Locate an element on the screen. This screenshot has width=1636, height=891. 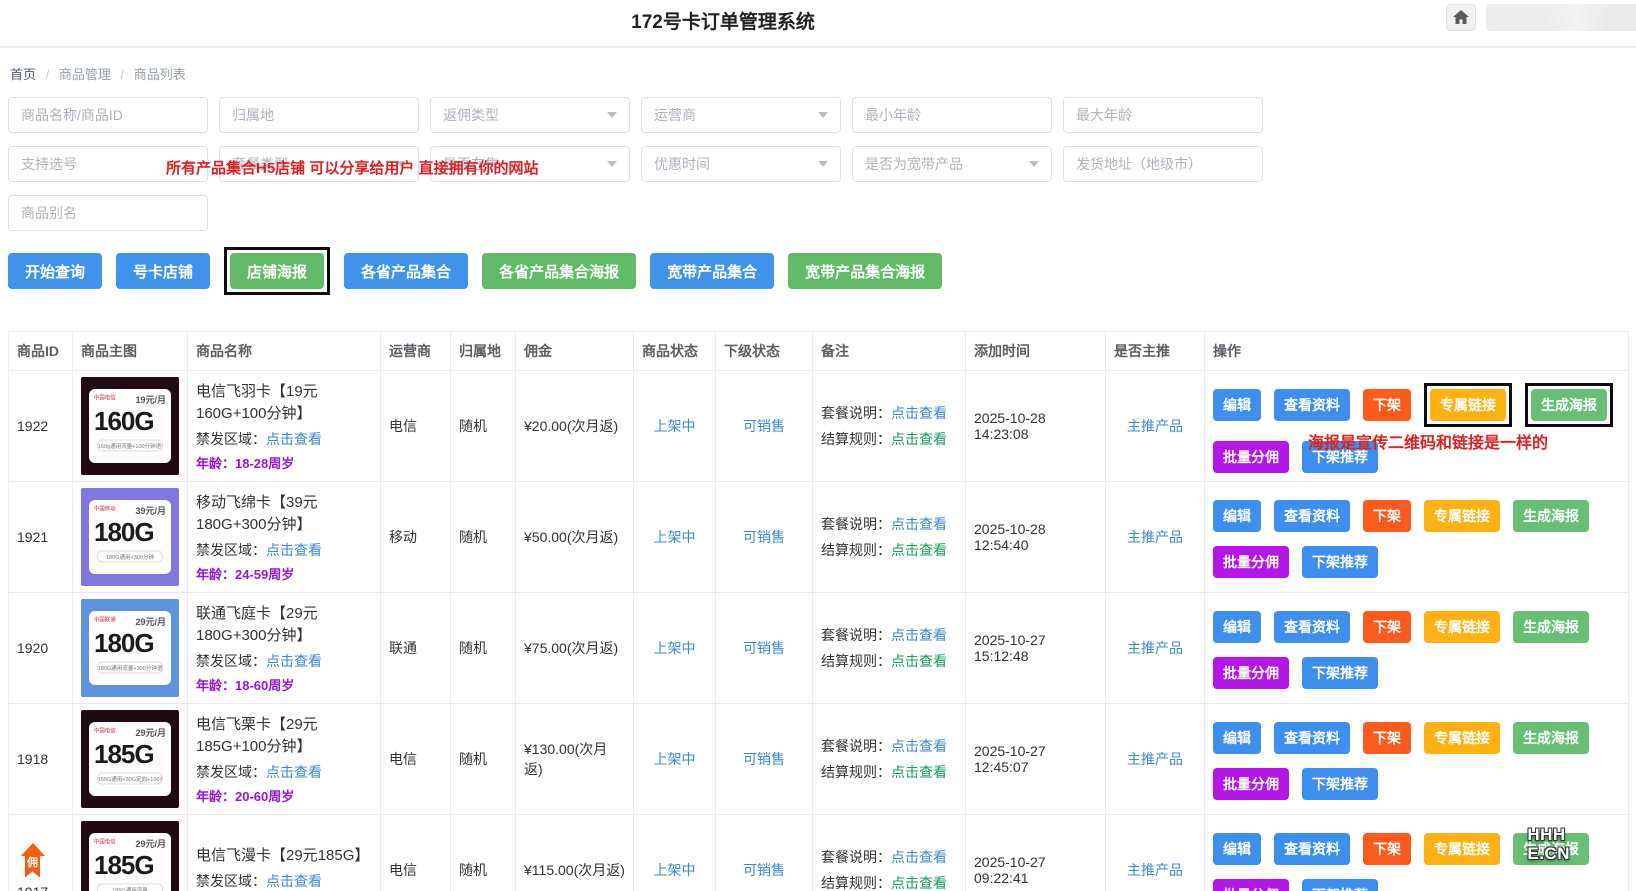
product-thumb: 中国移动 39元/月 180G 180G通用+300分钟 is located at coordinates (130, 537).